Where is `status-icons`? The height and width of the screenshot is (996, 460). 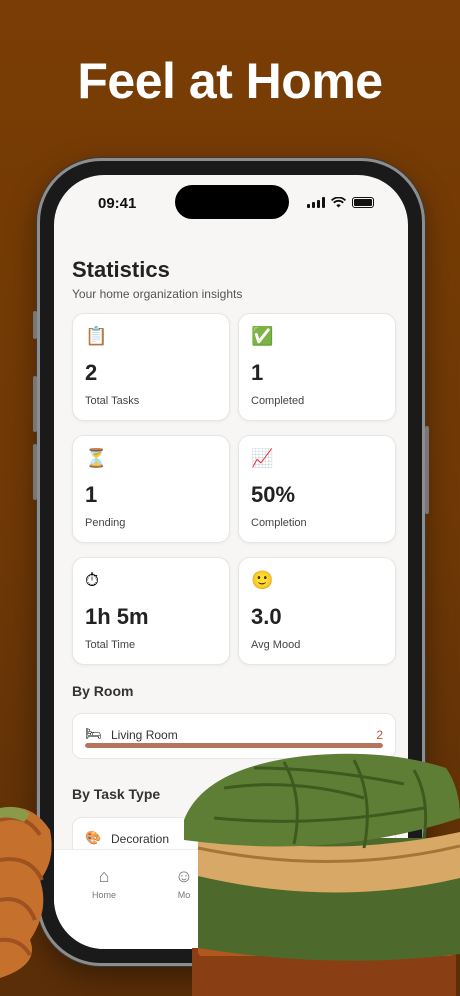
status-icons is located at coordinates (340, 202).